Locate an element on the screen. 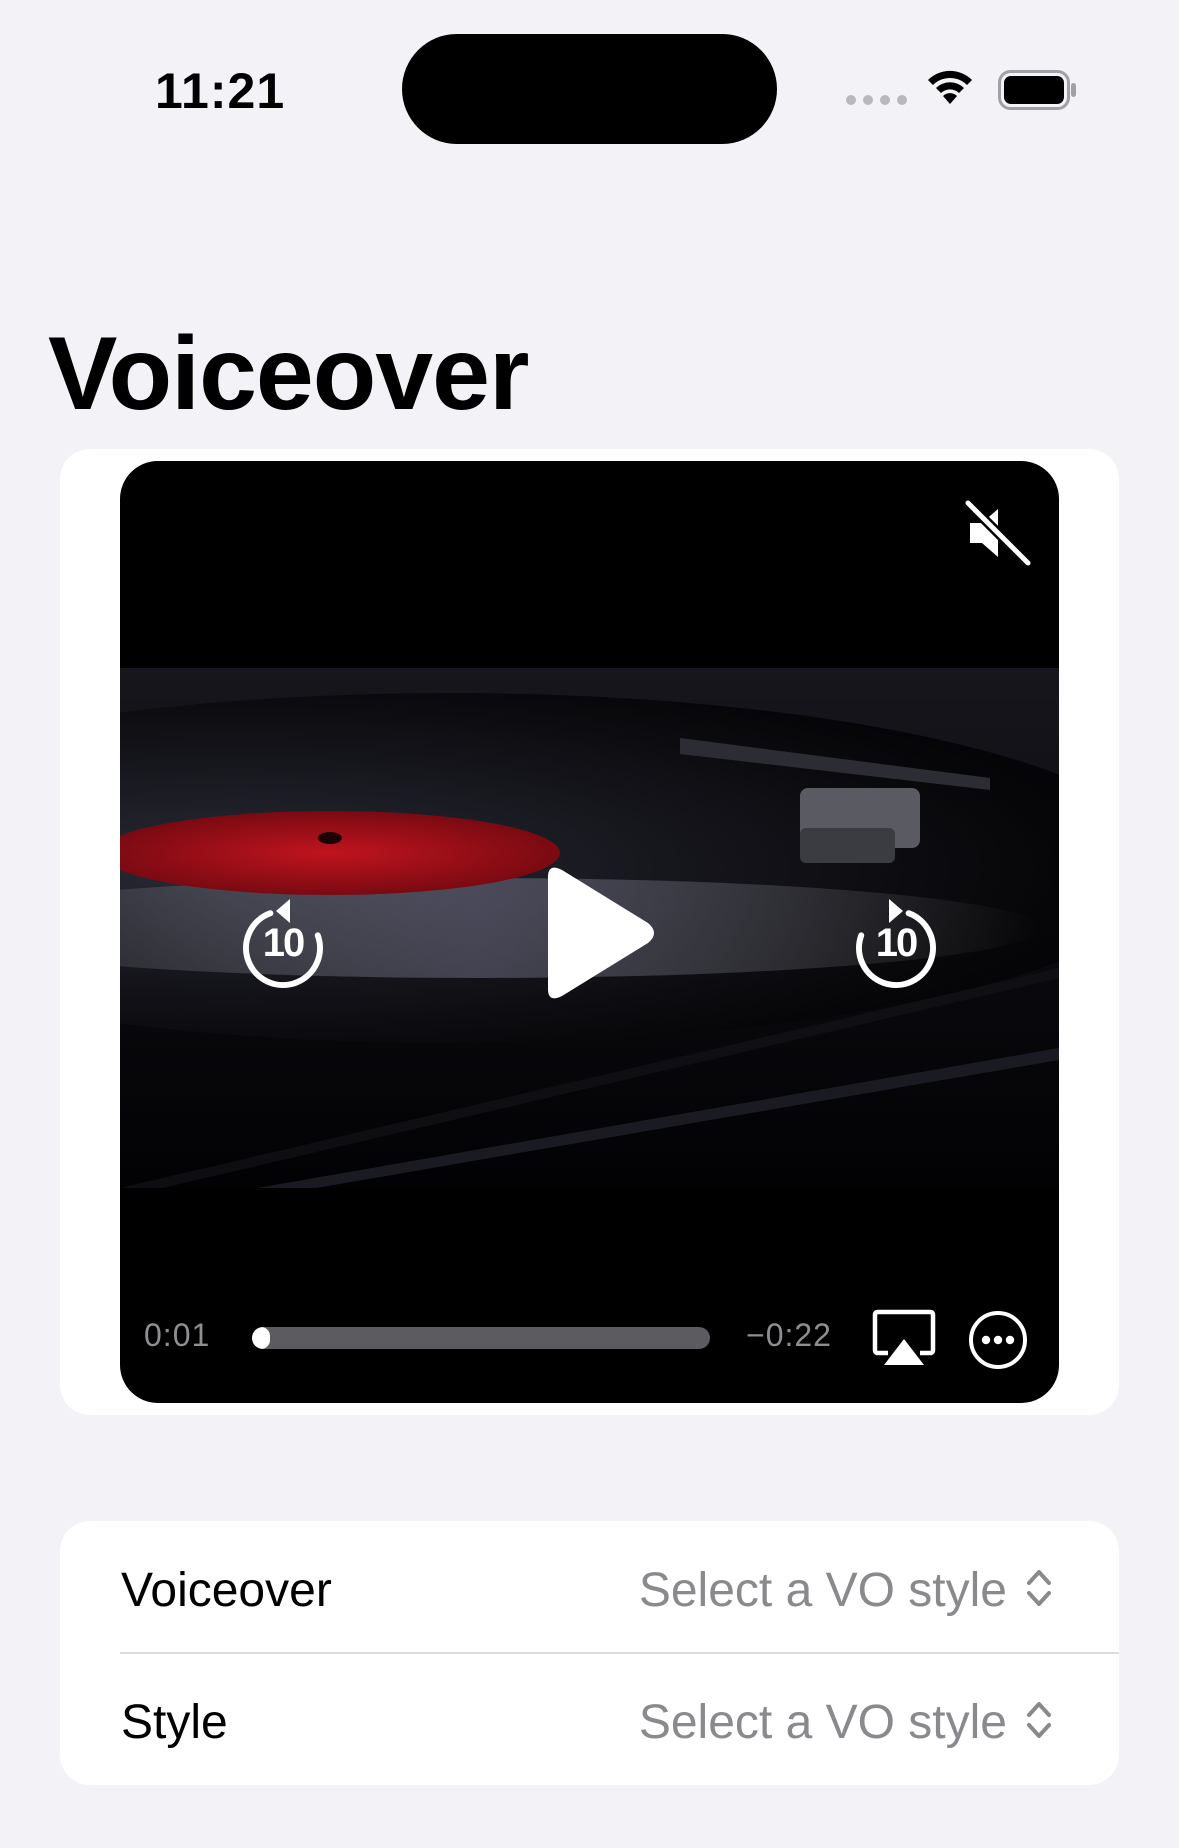  time-elapsed: 0:01 is located at coordinates (177, 1335).